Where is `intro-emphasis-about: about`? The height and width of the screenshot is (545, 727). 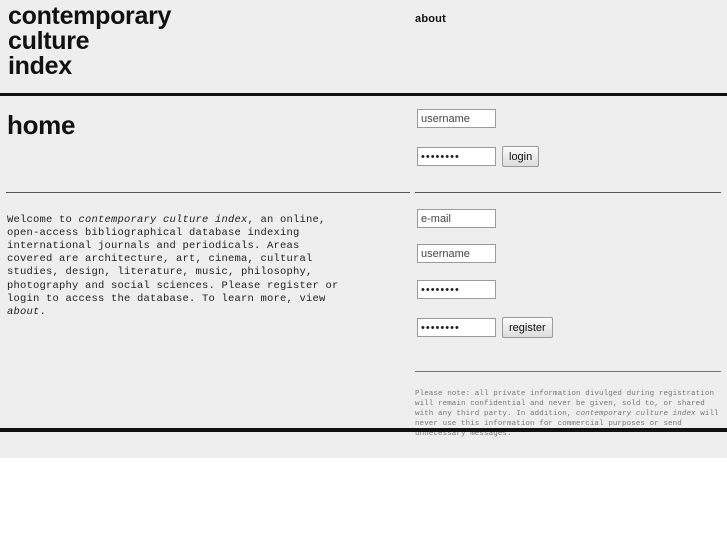
intro-emphasis-about: about is located at coordinates (23, 311).